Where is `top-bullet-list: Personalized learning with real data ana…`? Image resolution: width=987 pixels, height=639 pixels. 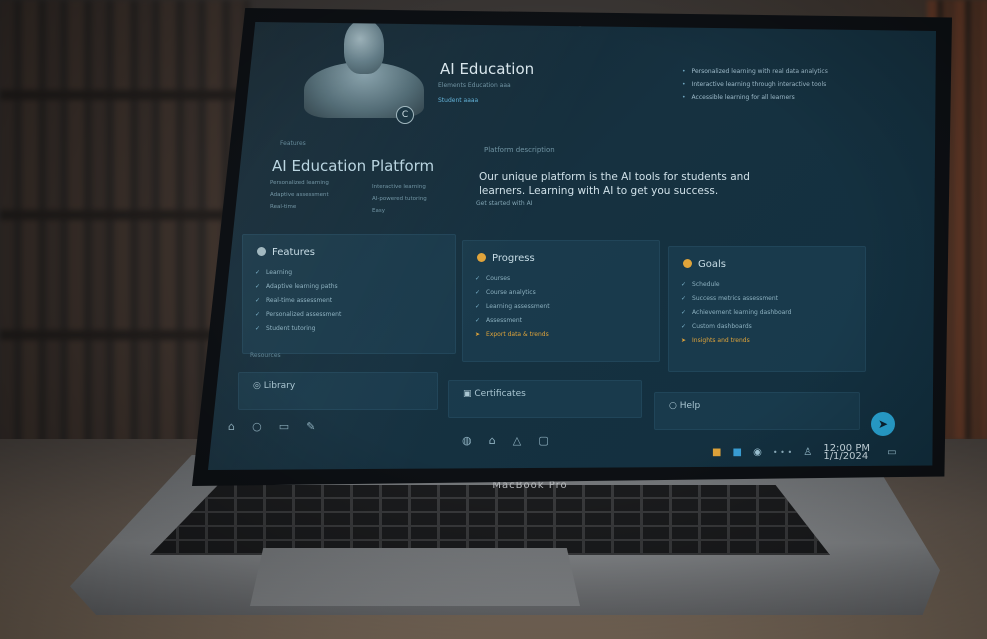
top-bullet-list: Personalized learning with real data ana… is located at coordinates (782, 87).